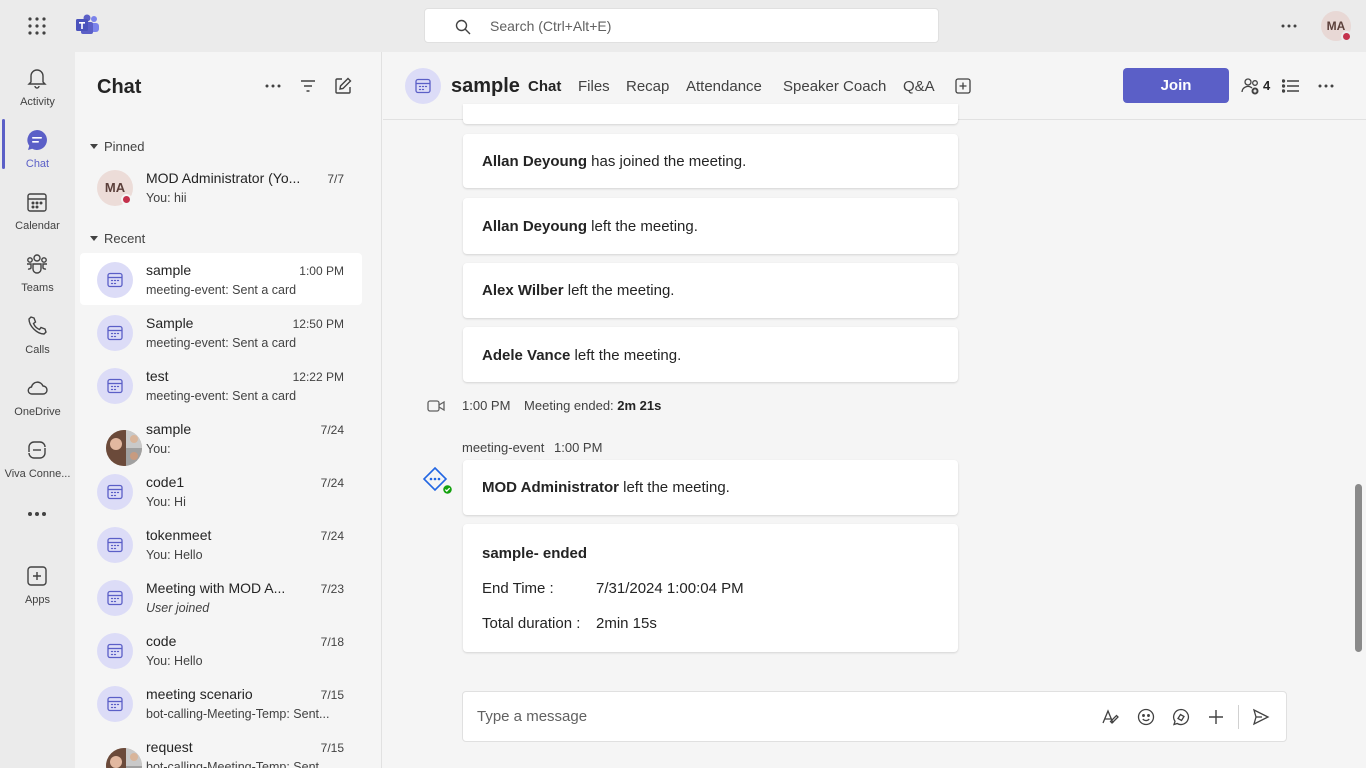  What do you see at coordinates (667, 161) in the screenshot?
I see `event-text: has joined the meeting.` at bounding box center [667, 161].